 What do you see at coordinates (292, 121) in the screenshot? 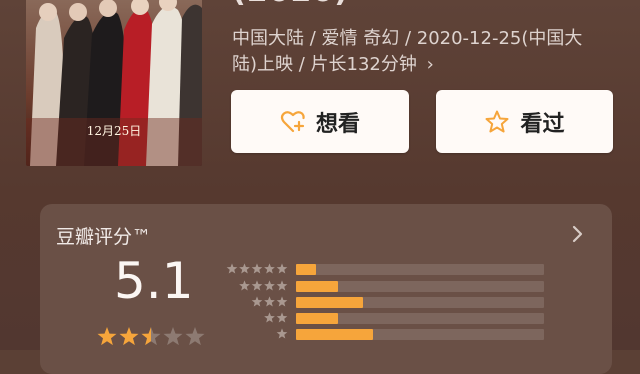
I see `heart-plus-icon` at bounding box center [292, 121].